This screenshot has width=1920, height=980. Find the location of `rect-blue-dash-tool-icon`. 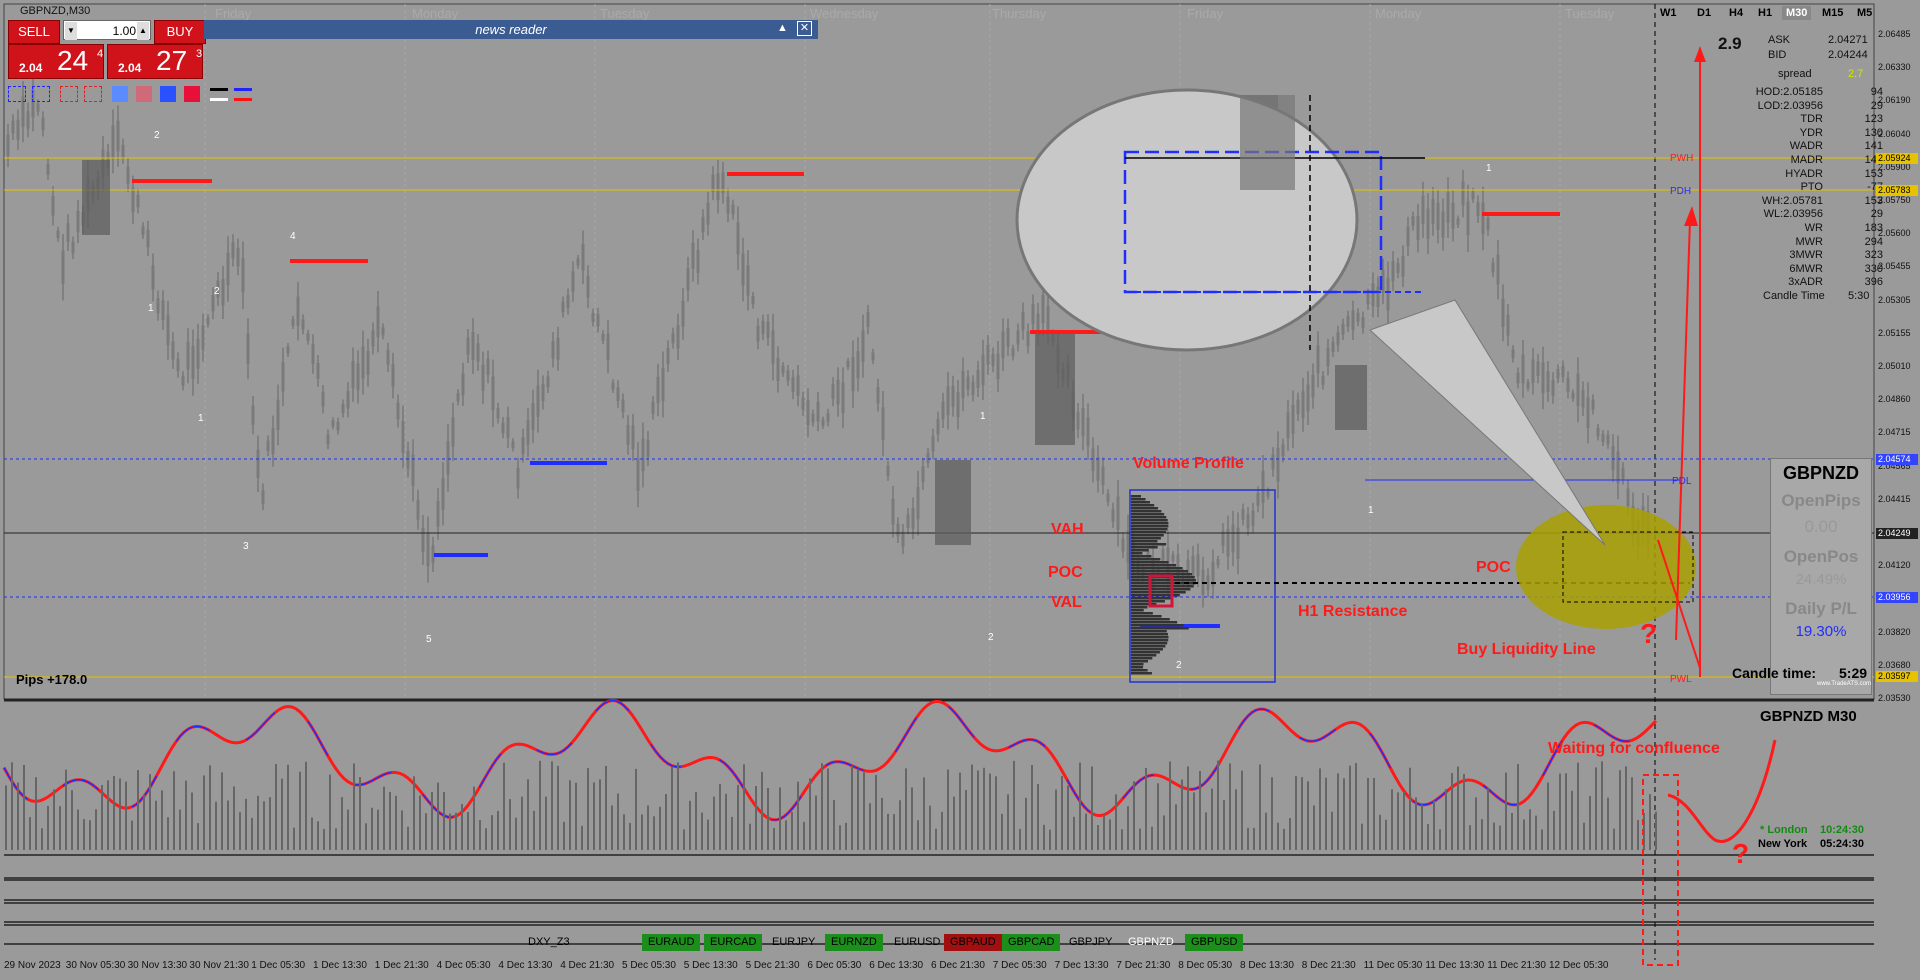

rect-blue-dash-tool-icon is located at coordinates (41, 94).